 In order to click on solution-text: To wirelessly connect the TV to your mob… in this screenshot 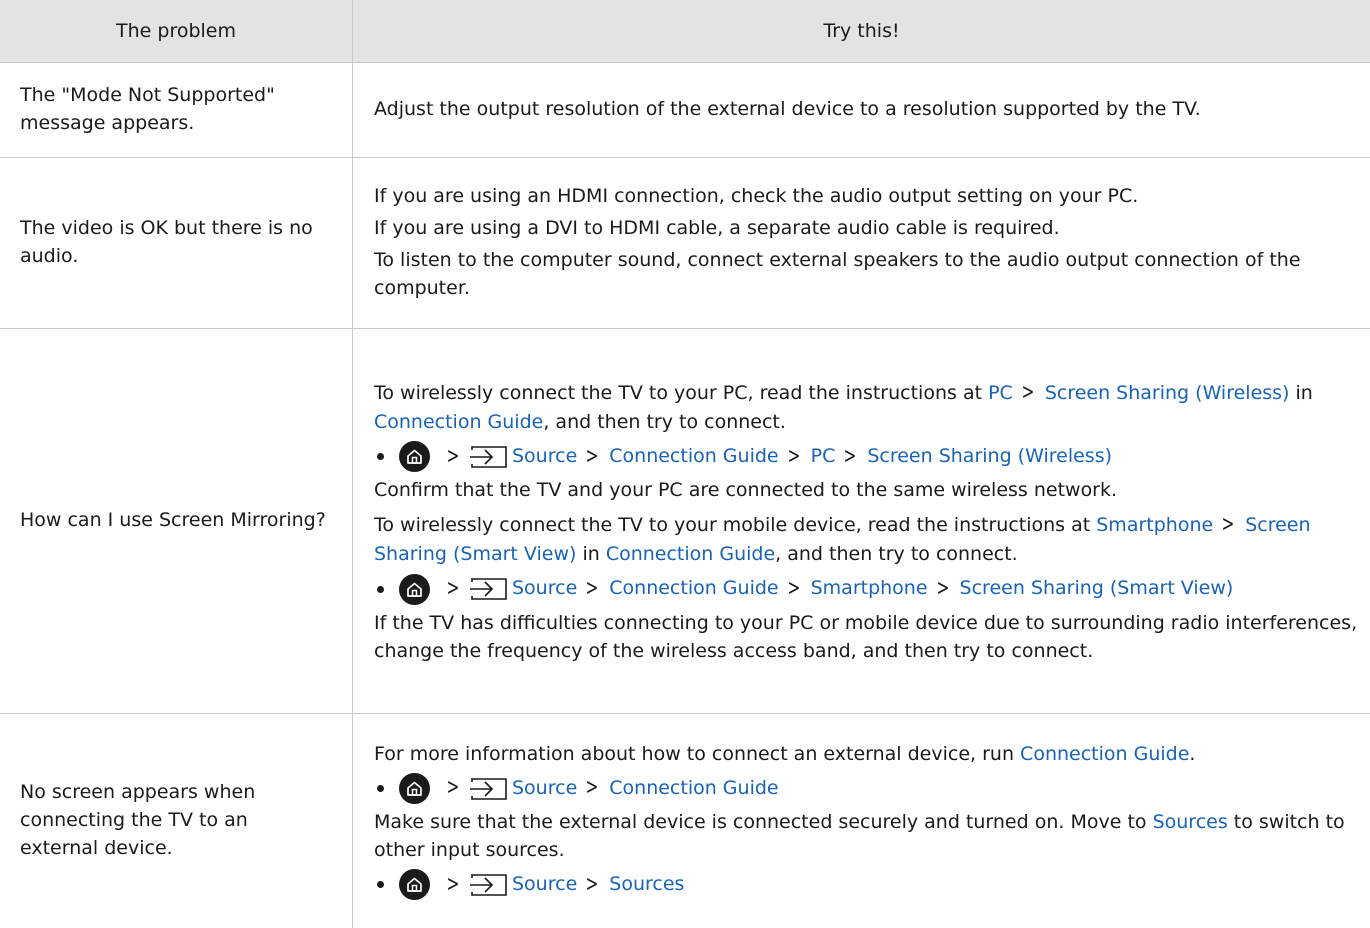, I will do `click(870, 539)`.